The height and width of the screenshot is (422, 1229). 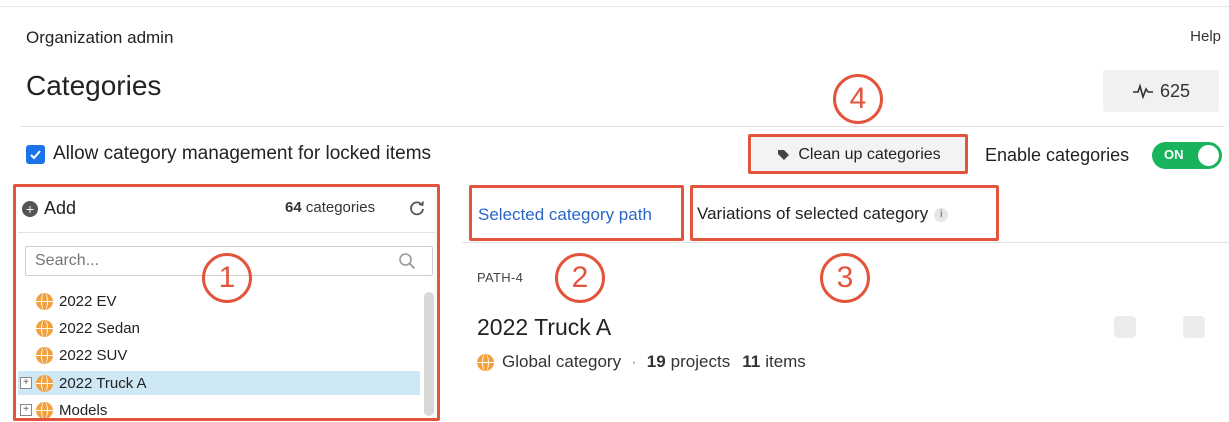 What do you see at coordinates (293, 207) in the screenshot?
I see `category-count-number: 64` at bounding box center [293, 207].